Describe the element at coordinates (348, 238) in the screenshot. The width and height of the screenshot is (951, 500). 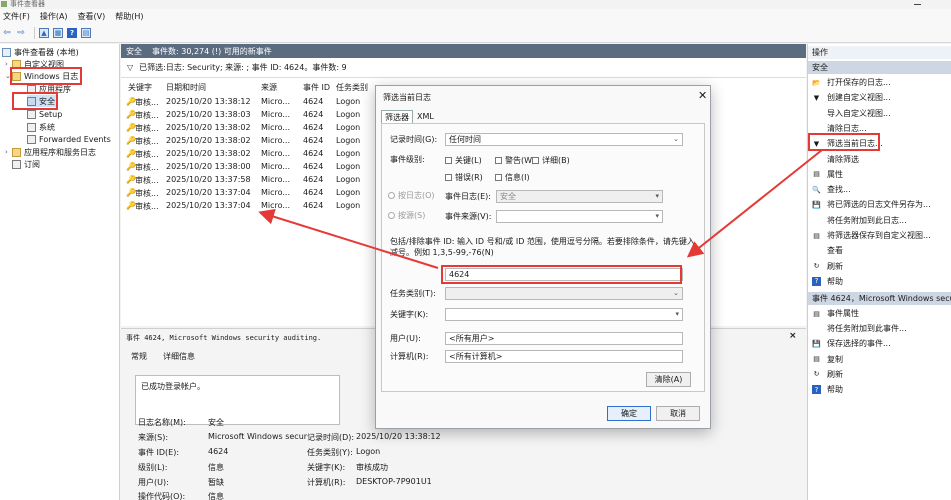
I see `arrow-to-event-list` at that location.